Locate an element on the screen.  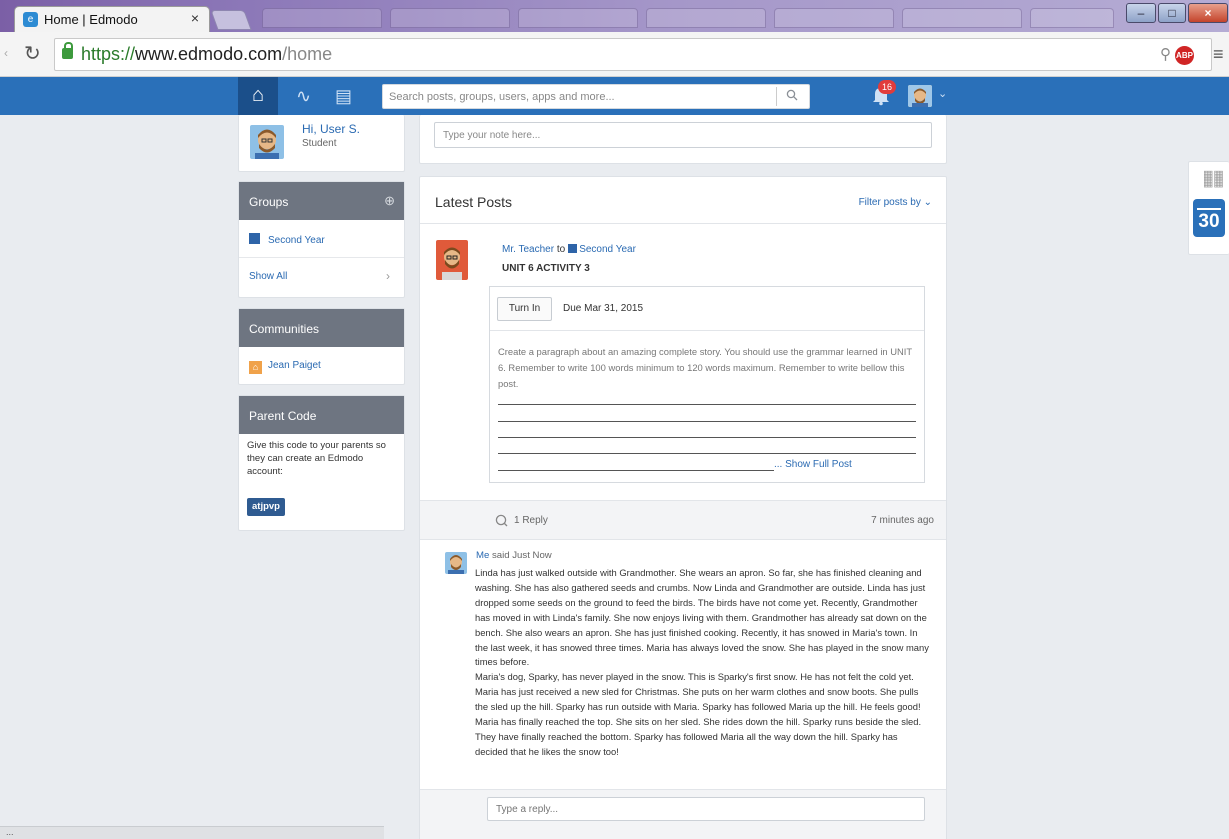
calendar-icon: 30 is located at coordinates (1209, 218).